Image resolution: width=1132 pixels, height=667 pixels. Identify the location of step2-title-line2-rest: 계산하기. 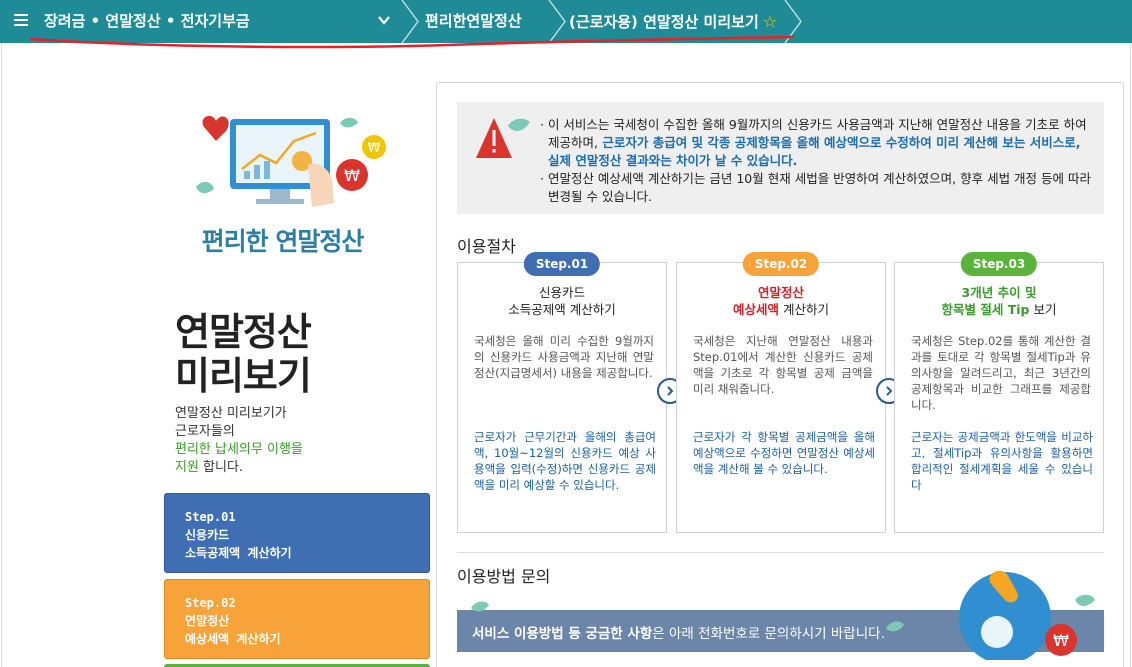
(804, 309).